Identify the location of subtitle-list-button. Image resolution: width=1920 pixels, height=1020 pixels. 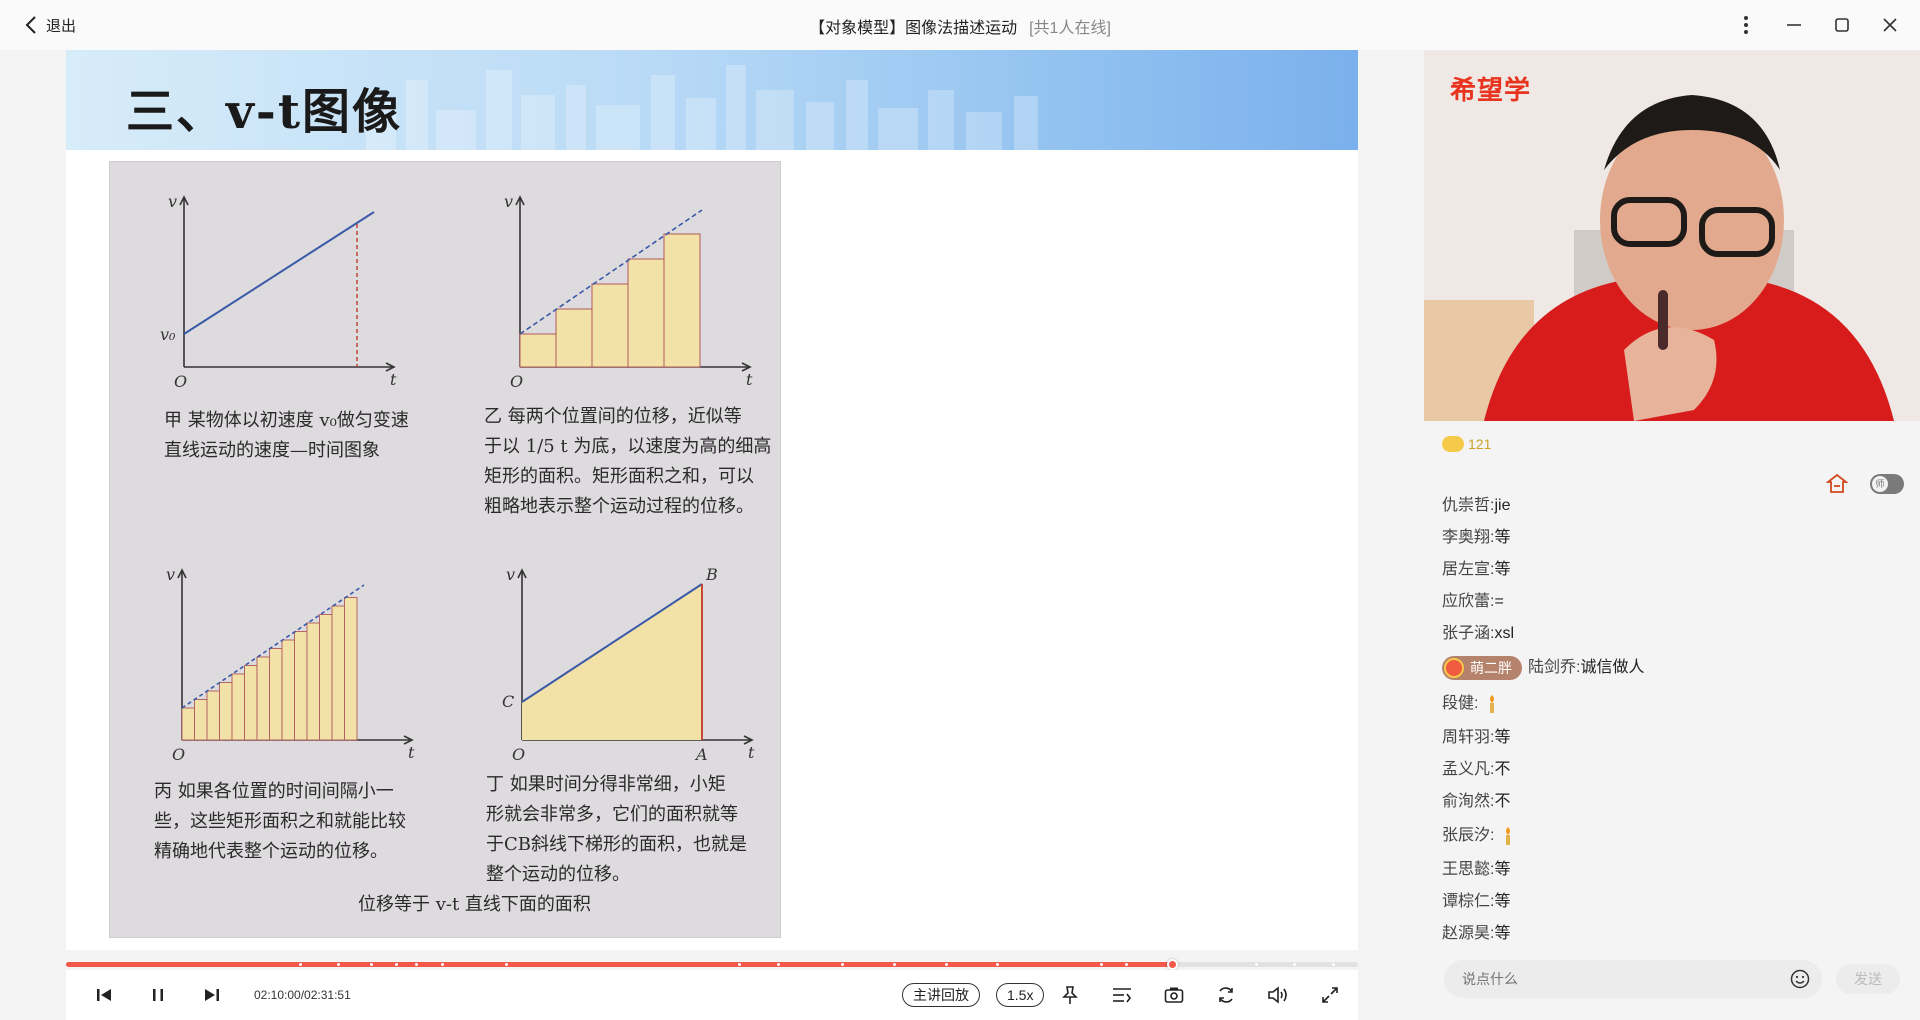
(1122, 995).